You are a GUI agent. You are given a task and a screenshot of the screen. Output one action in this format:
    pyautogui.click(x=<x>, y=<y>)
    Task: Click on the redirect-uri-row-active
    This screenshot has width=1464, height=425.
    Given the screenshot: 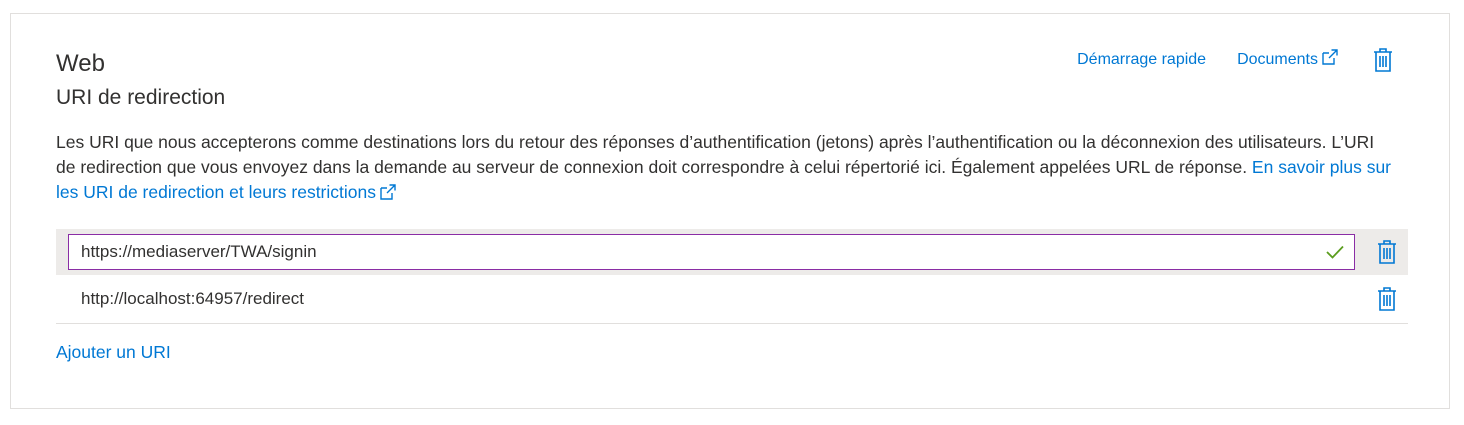 What is the action you would take?
    pyautogui.click(x=732, y=252)
    